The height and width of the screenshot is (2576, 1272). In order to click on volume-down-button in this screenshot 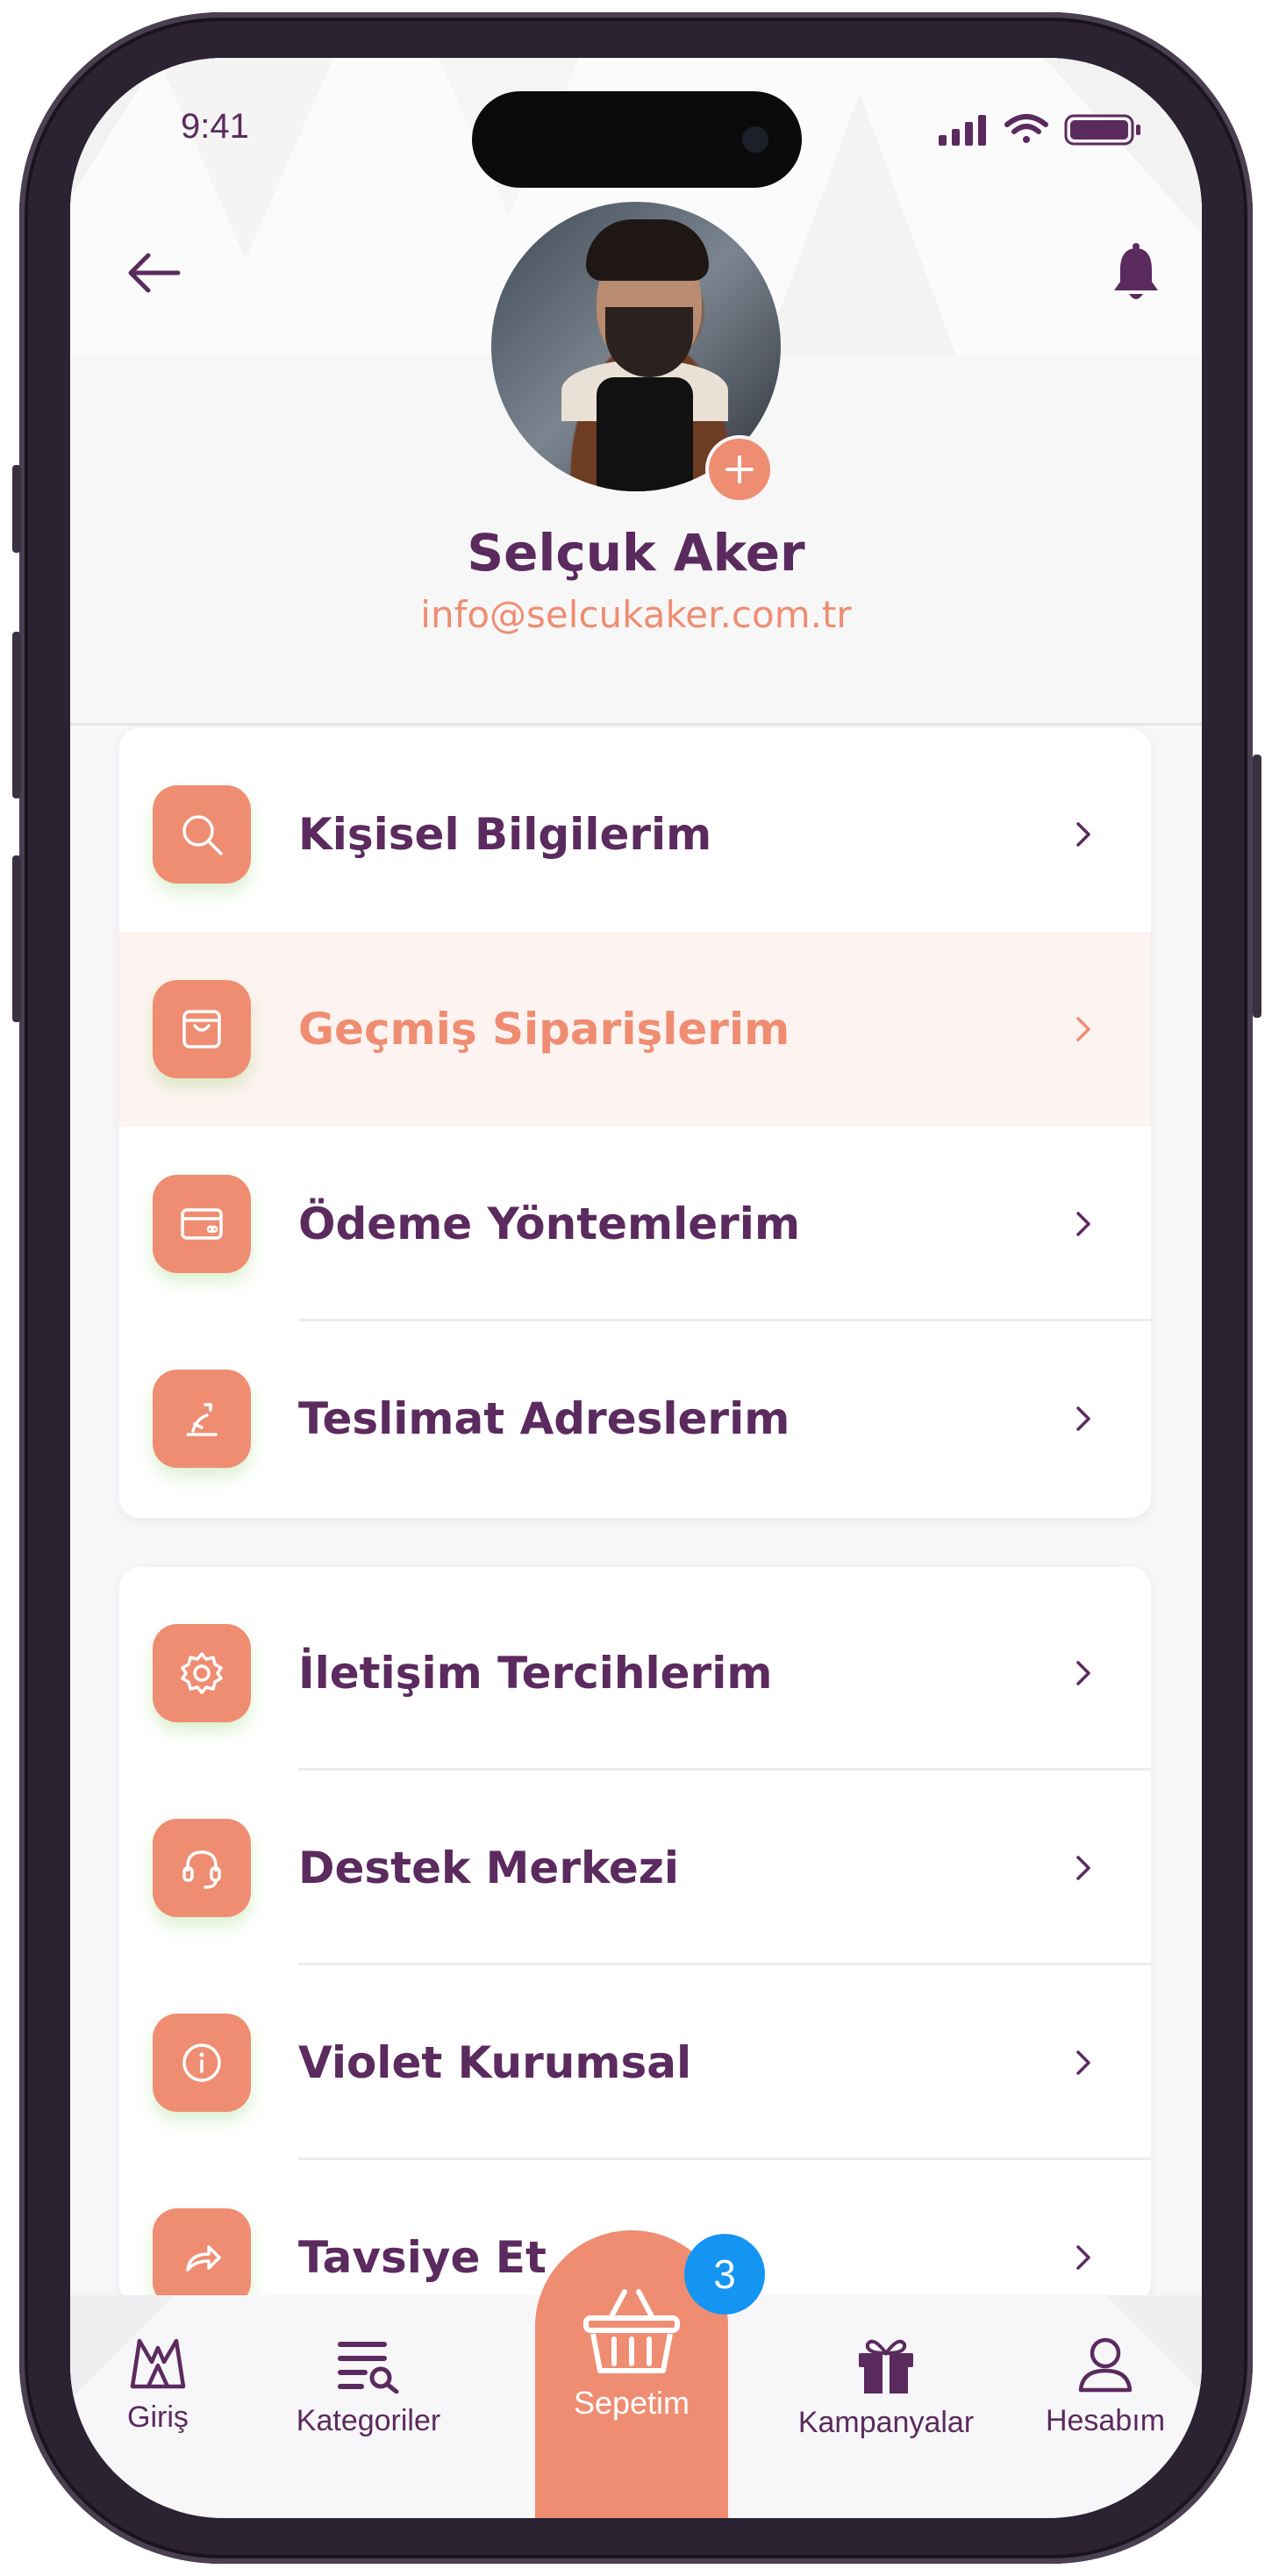, I will do `click(16, 938)`.